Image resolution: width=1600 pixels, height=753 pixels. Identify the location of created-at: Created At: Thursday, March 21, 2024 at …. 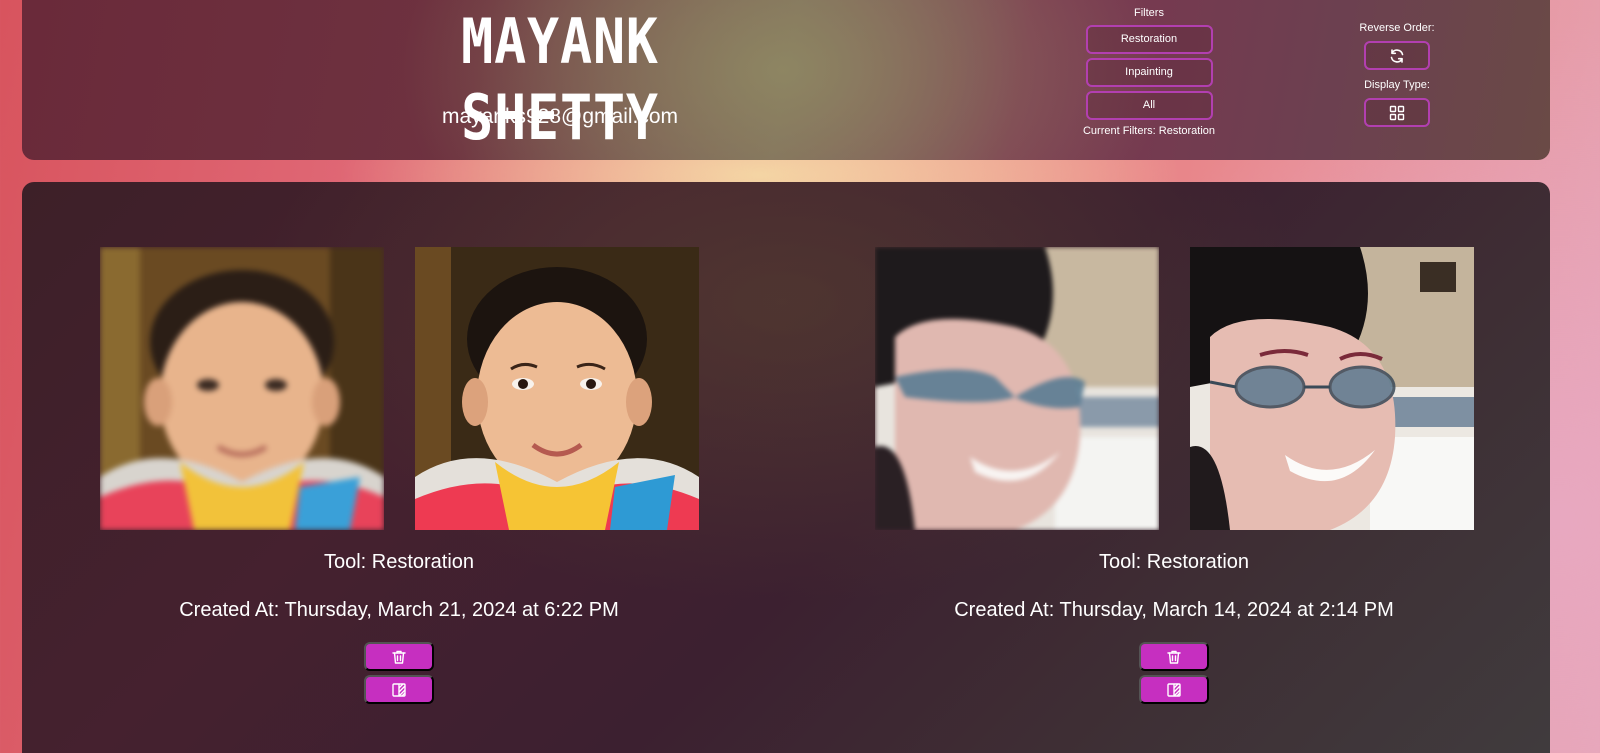
(399, 610).